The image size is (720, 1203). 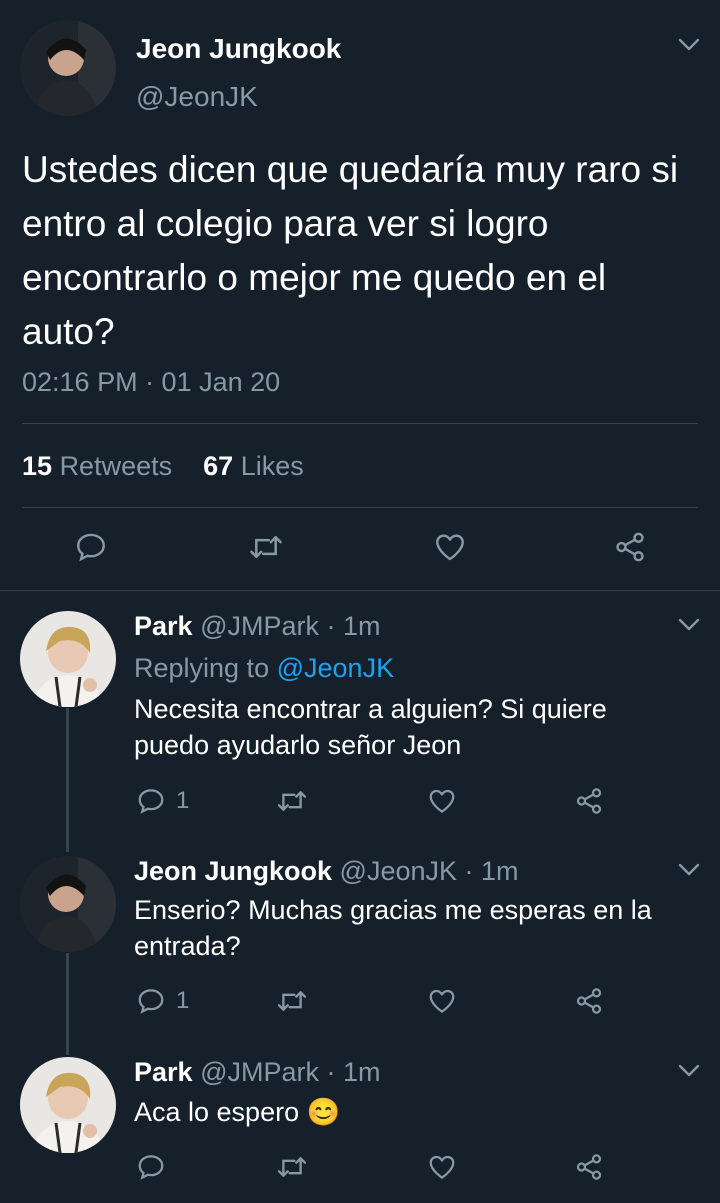 I want to click on reply-author-name: Jeon Jungkook, so click(x=233, y=871).